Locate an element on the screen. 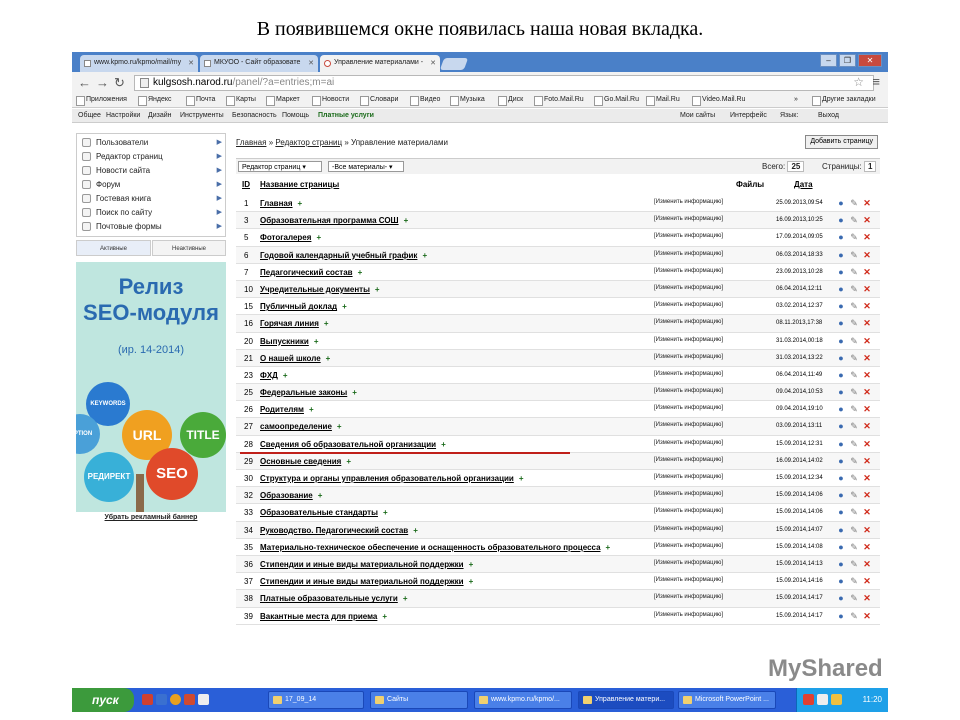  opera-icon is located at coordinates (189, 699).